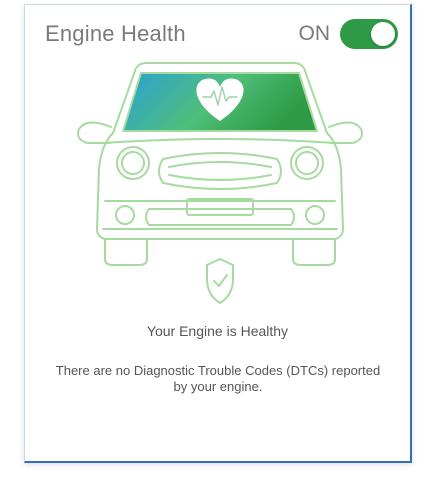 This screenshot has width=426, height=481. Describe the element at coordinates (115, 33) in the screenshot. I see `card-title: Engine Health` at that location.